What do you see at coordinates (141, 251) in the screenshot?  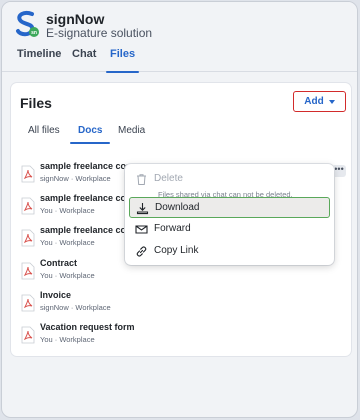 I see `link-icon` at bounding box center [141, 251].